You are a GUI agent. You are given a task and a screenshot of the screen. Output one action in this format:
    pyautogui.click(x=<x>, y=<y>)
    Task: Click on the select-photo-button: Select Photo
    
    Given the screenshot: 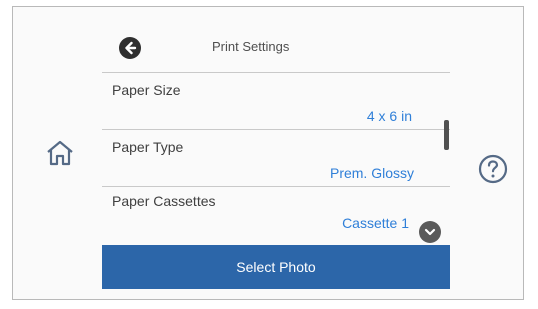 What is the action you would take?
    pyautogui.click(x=276, y=267)
    